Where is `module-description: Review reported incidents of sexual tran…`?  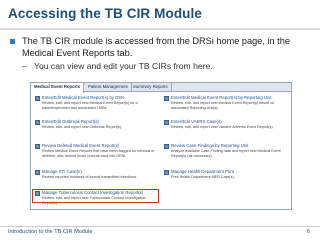
module-description: Review reported incidents of sexual tran… is located at coordinates (90, 177).